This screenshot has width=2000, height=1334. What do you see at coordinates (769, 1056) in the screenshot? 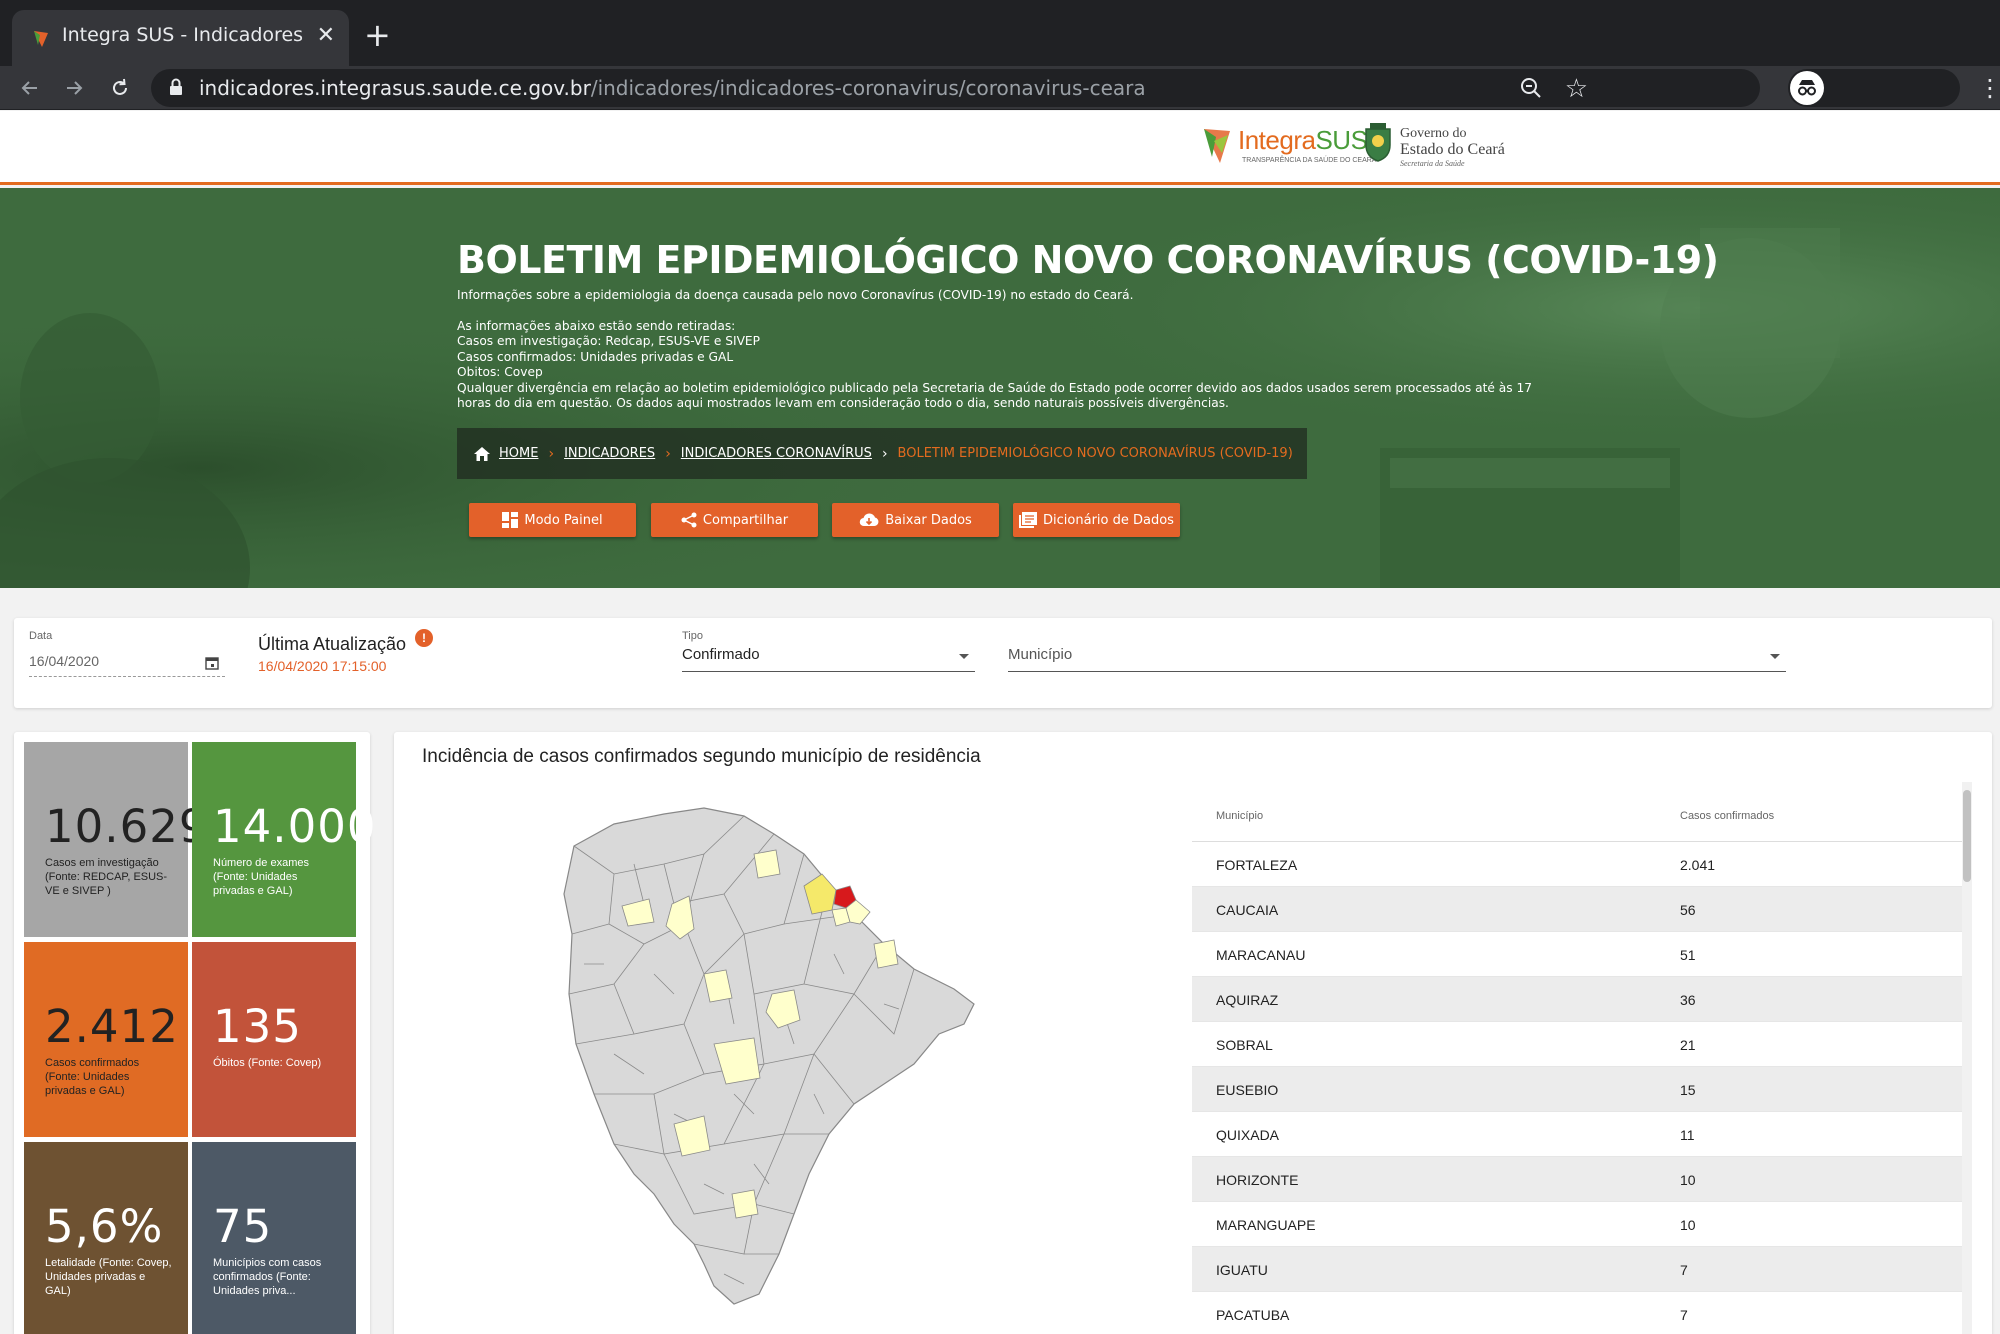
I see `map-state-outline` at bounding box center [769, 1056].